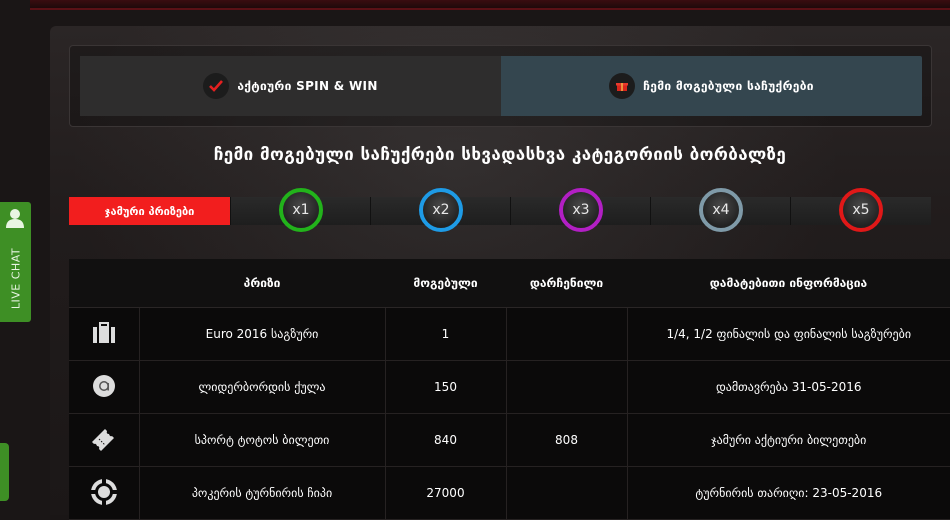 The image size is (950, 520). What do you see at coordinates (104, 440) in the screenshot?
I see `ticket-icon` at bounding box center [104, 440].